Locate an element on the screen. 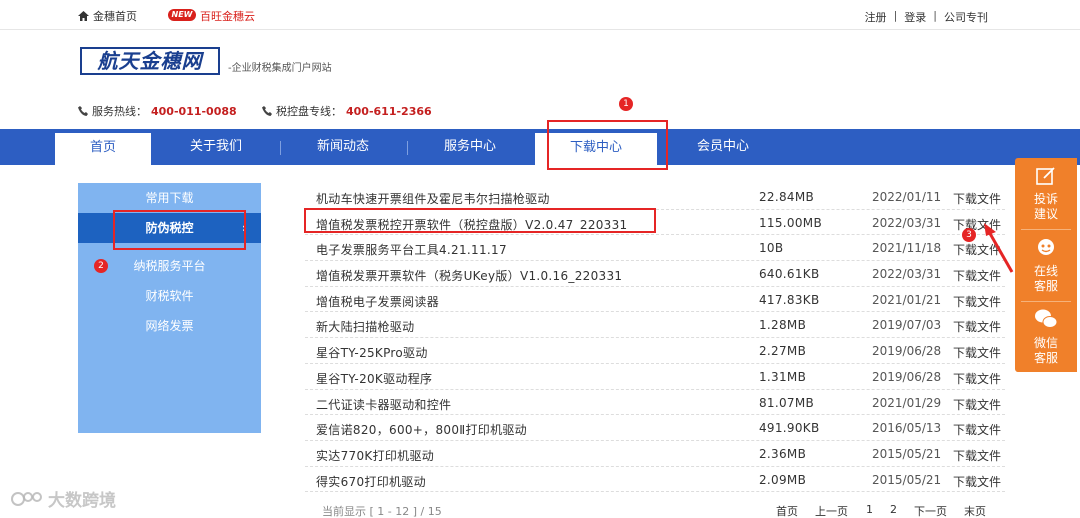 Image resolution: width=1080 pixels, height=518 pixels. pager-prev: 上一页 is located at coordinates (831, 510).